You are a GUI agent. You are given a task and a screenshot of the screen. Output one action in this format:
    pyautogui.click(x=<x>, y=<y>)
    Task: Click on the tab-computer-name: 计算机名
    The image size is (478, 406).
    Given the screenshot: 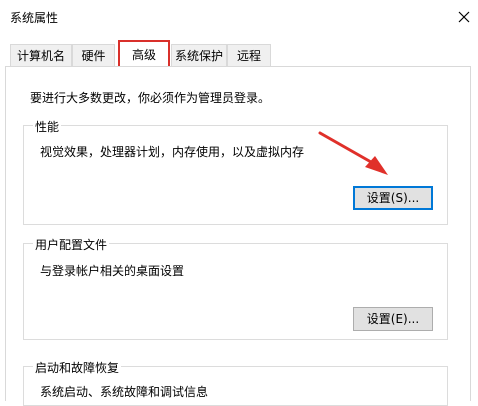 What is the action you would take?
    pyautogui.click(x=41, y=55)
    